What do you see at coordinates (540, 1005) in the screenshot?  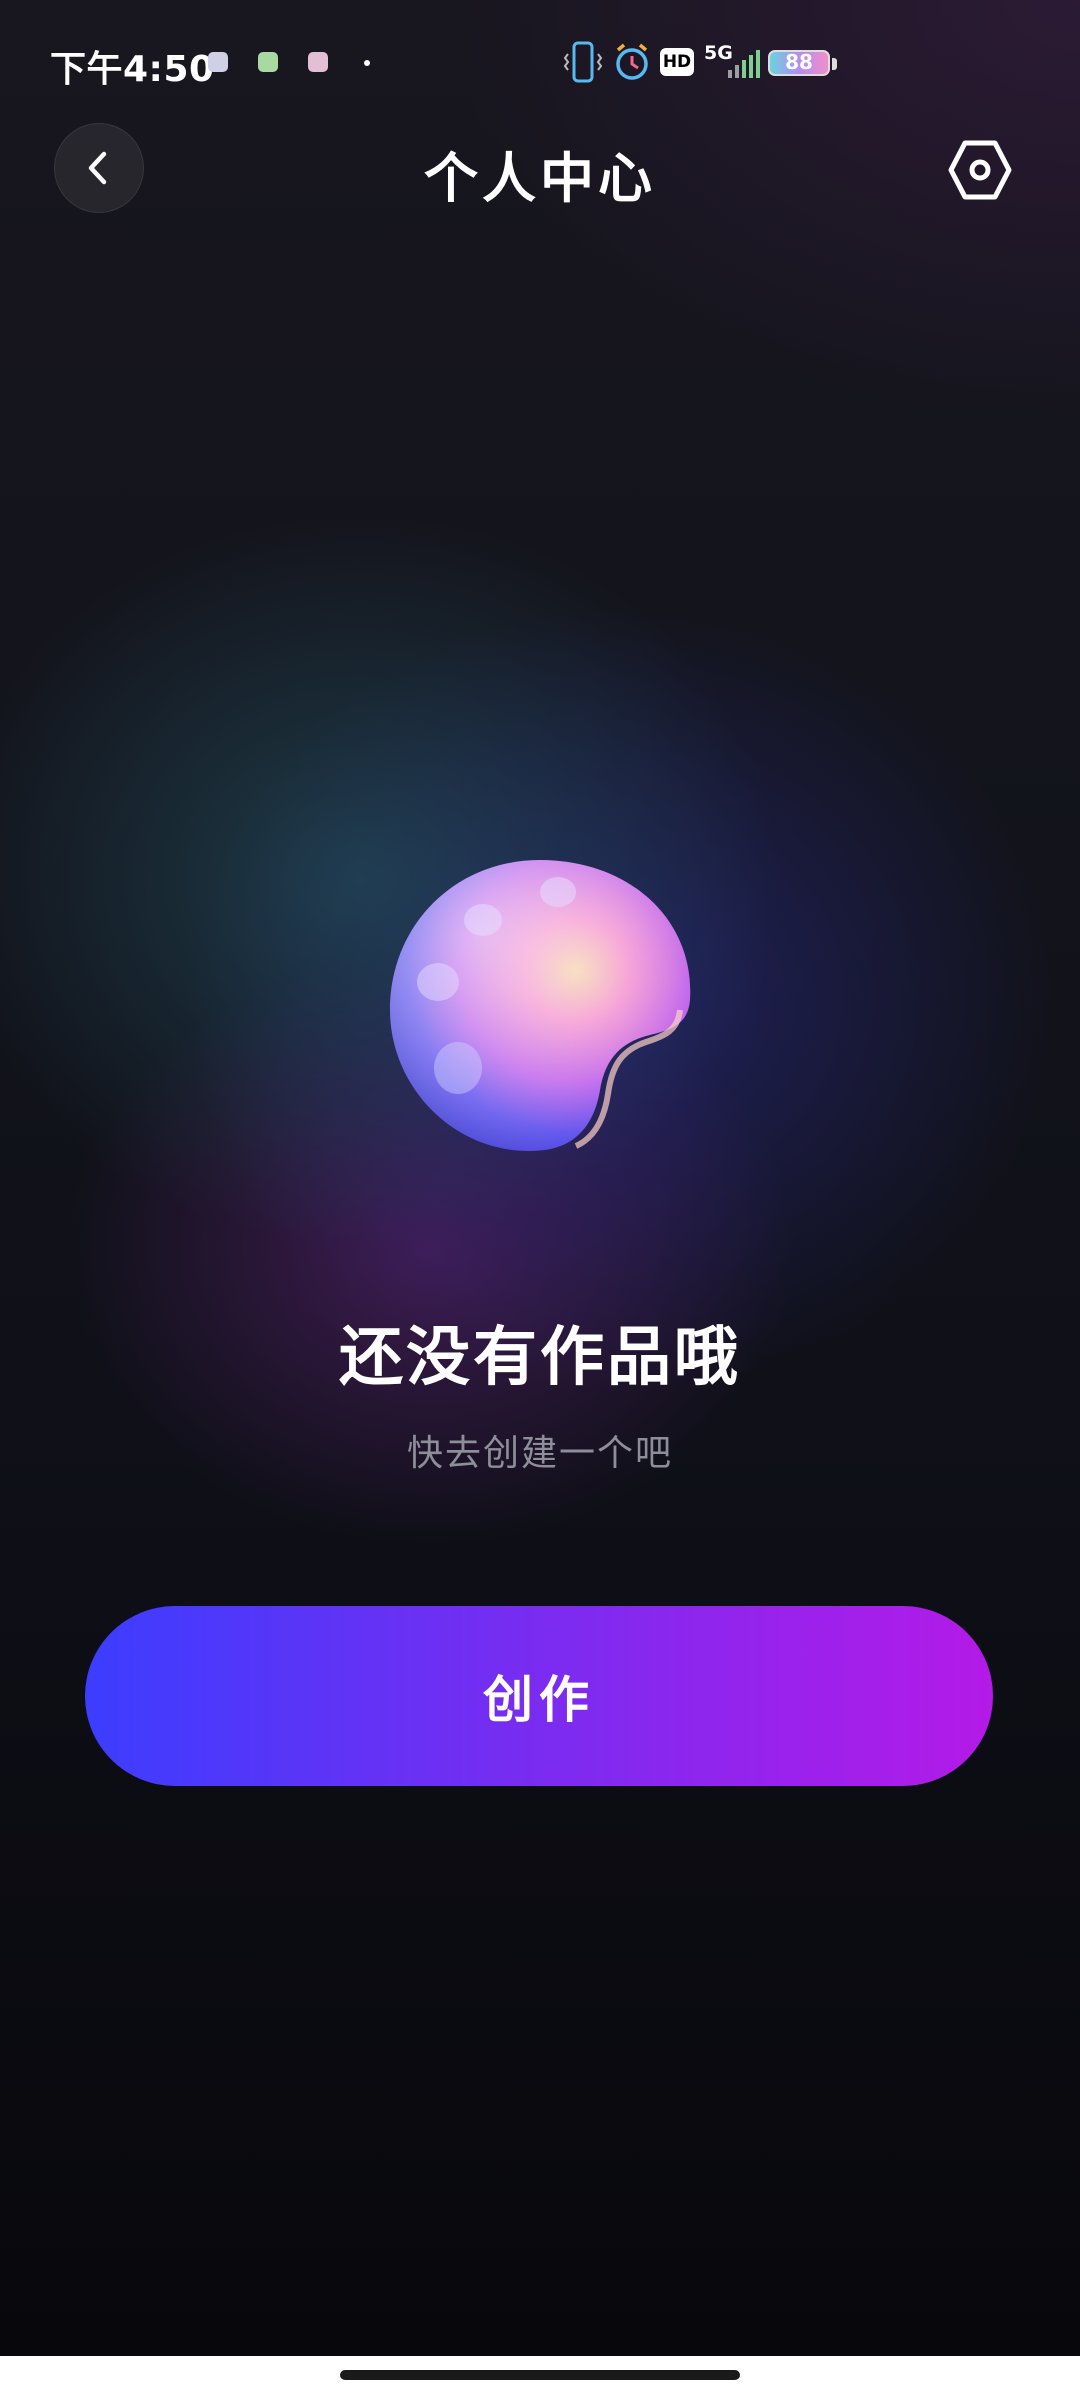 I see `palette-icon` at bounding box center [540, 1005].